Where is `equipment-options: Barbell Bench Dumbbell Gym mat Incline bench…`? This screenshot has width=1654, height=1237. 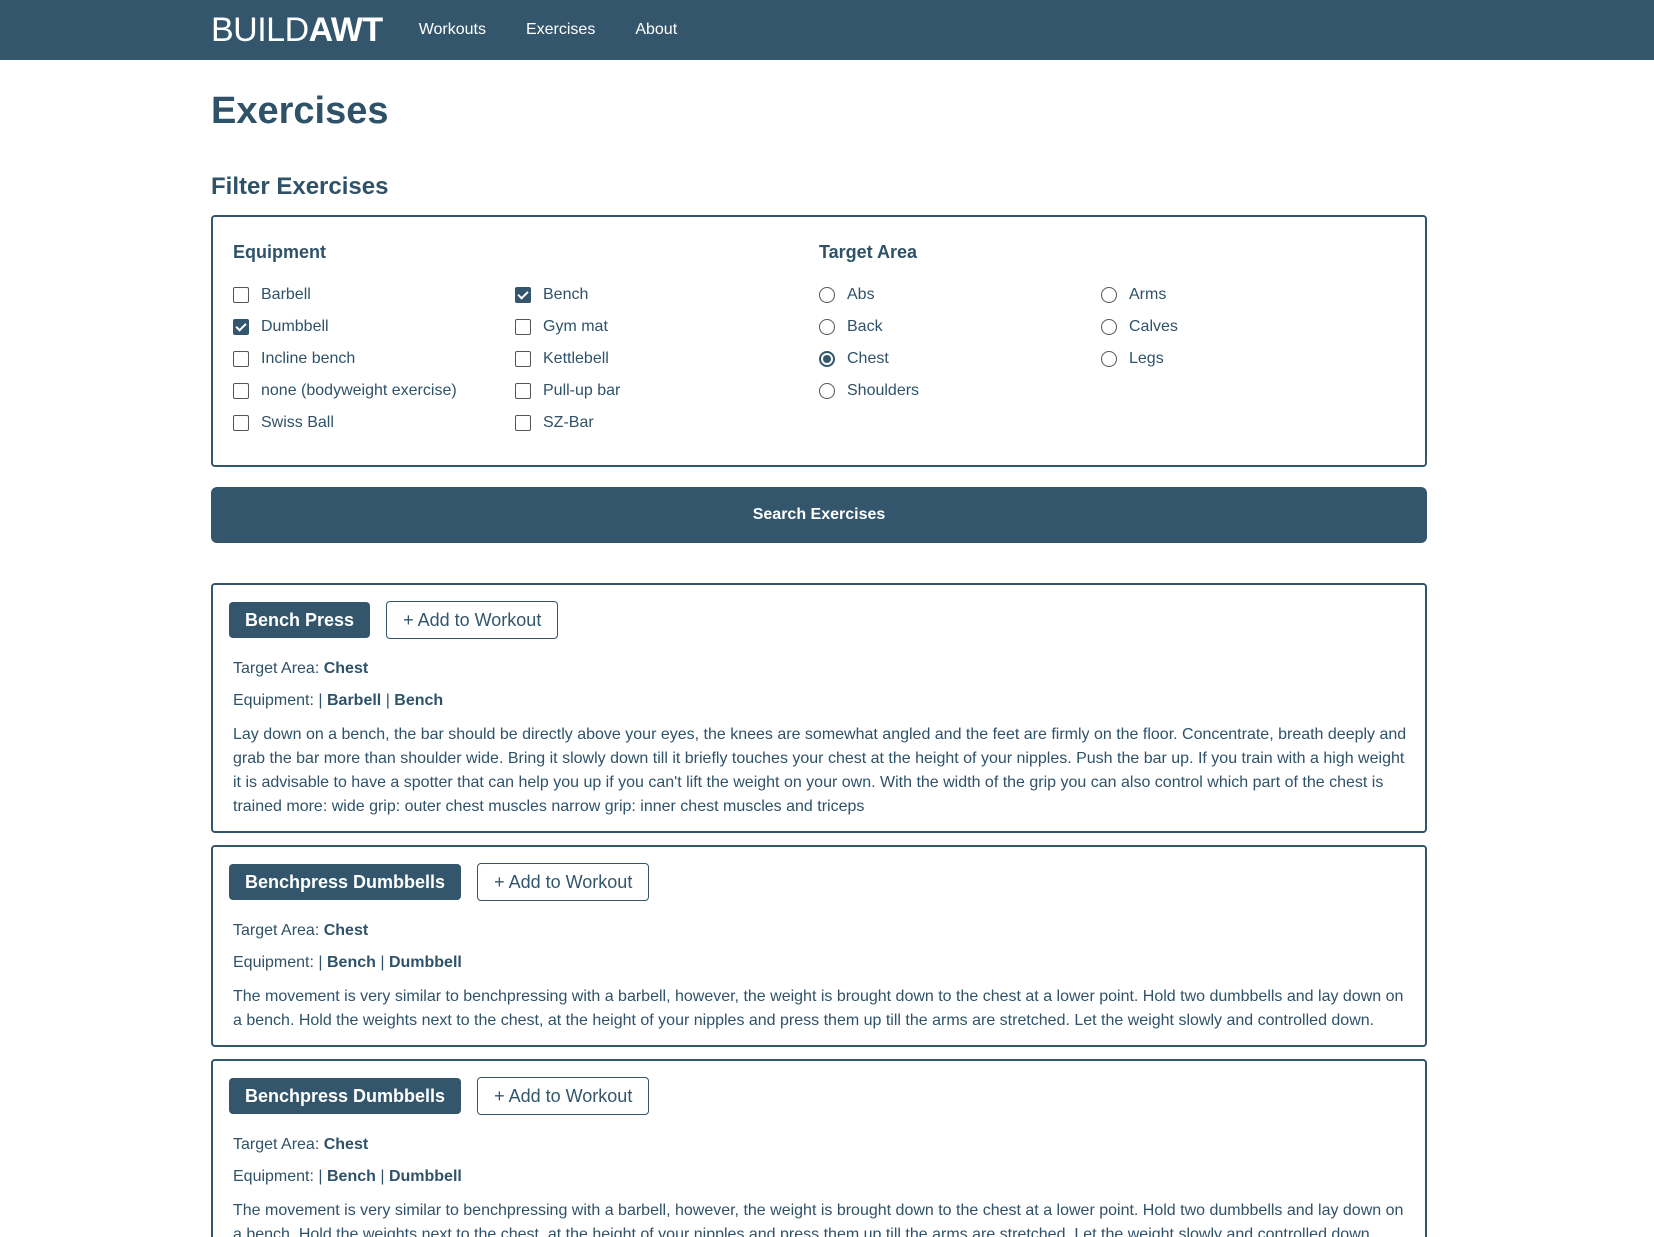
equipment-options: Barbell Bench Dumbbell Gym mat Incline bench… is located at coordinates (526, 359).